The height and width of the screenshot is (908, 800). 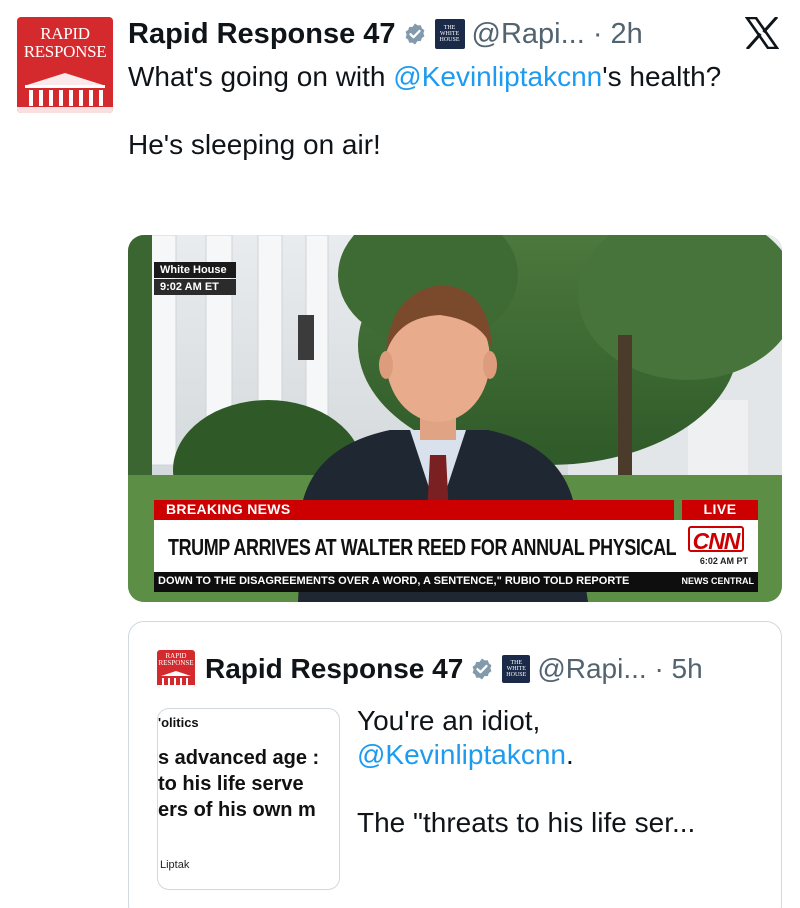 What do you see at coordinates (176, 659) in the screenshot?
I see `quoted-avatar-logo-text: RAPID RESPONSE` at bounding box center [176, 659].